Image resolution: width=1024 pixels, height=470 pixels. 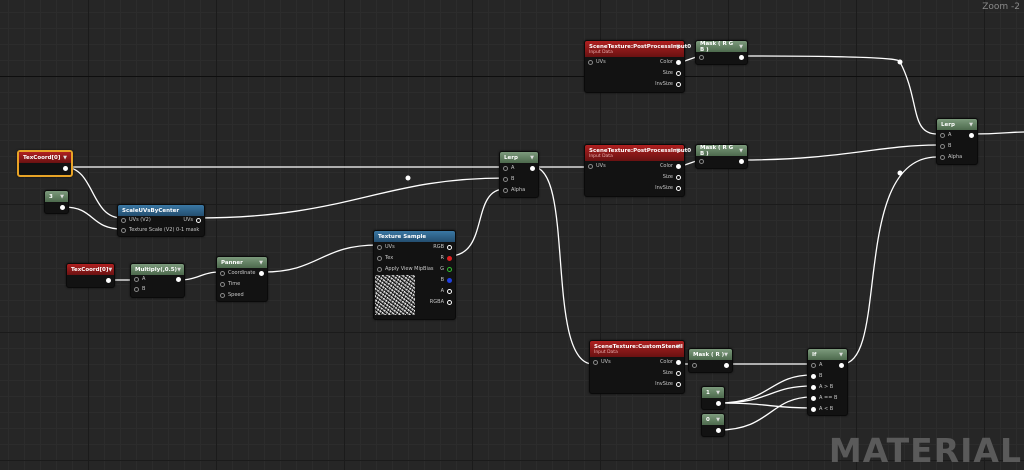 What do you see at coordinates (721, 52) in the screenshot?
I see `node-mask-rgb-top: Mask ( R G B ) ▼` at bounding box center [721, 52].